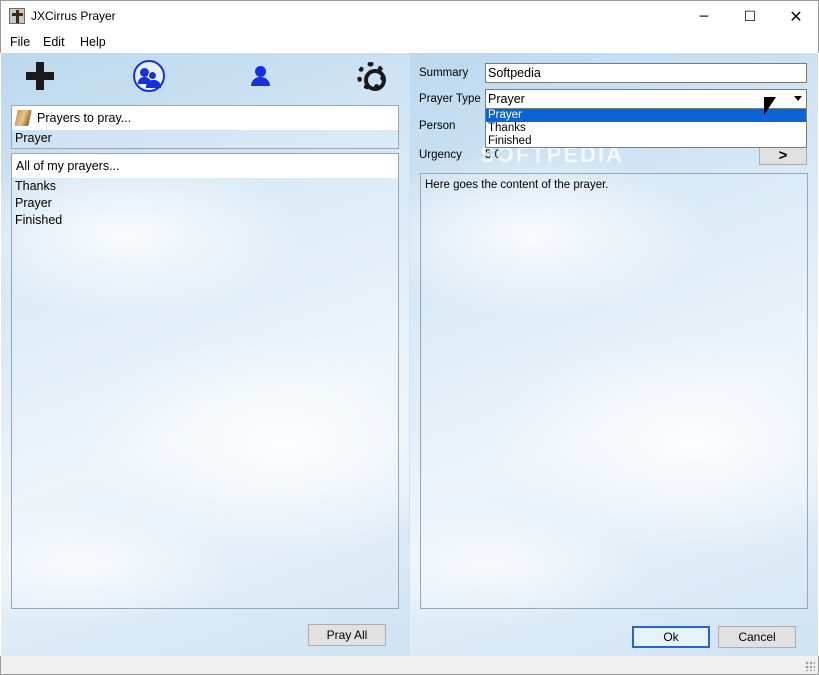  What do you see at coordinates (646, 99) in the screenshot?
I see `prayer-type-select: Prayer` at bounding box center [646, 99].